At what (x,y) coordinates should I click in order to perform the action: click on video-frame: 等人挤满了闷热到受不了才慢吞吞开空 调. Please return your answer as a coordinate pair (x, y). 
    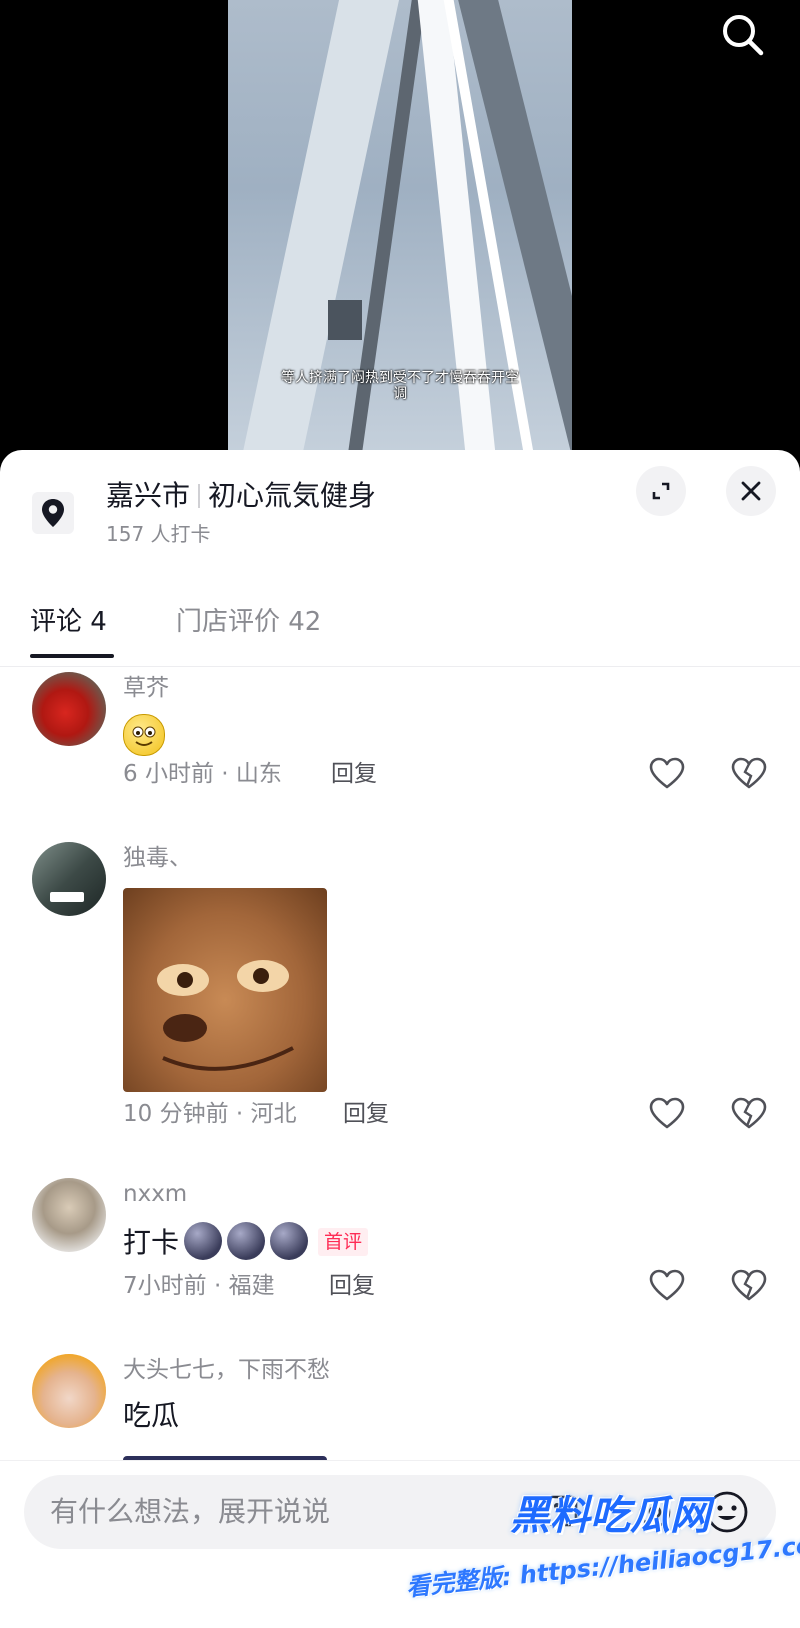
    Looking at the image, I should click on (400, 235).